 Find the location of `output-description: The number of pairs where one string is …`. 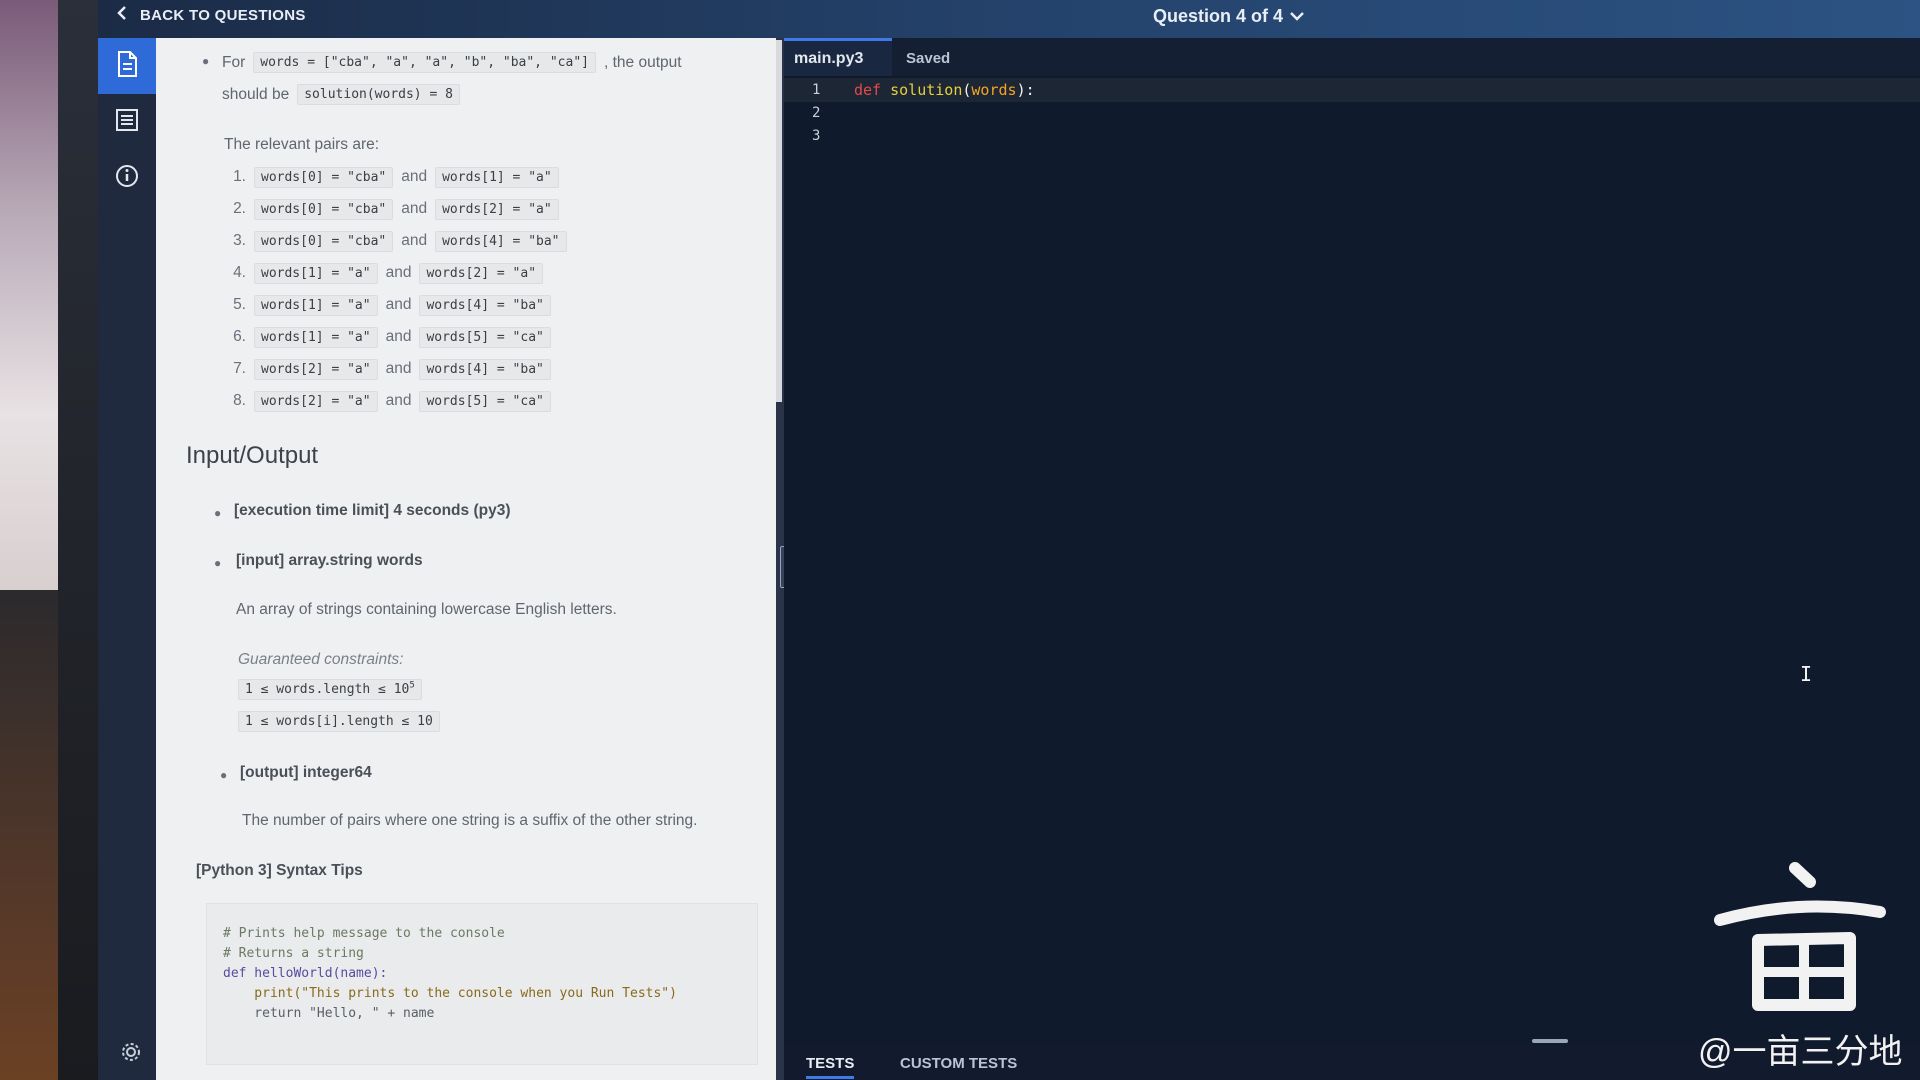

output-description: The number of pairs where one string is … is located at coordinates (470, 820).